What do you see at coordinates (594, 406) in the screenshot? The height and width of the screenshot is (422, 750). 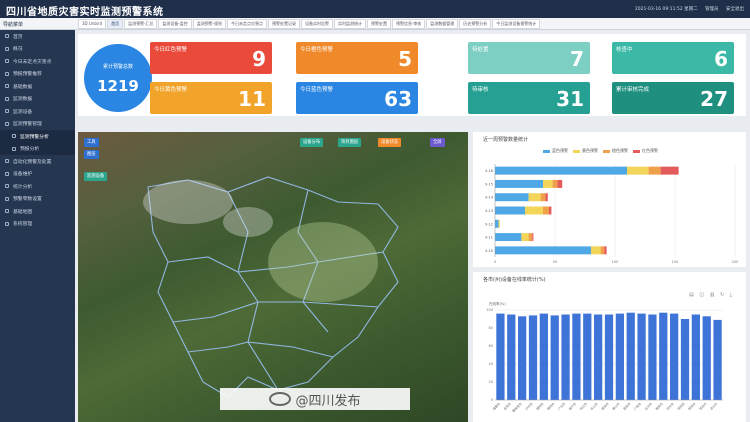 I see `x-tick-label: 乐山市` at bounding box center [594, 406].